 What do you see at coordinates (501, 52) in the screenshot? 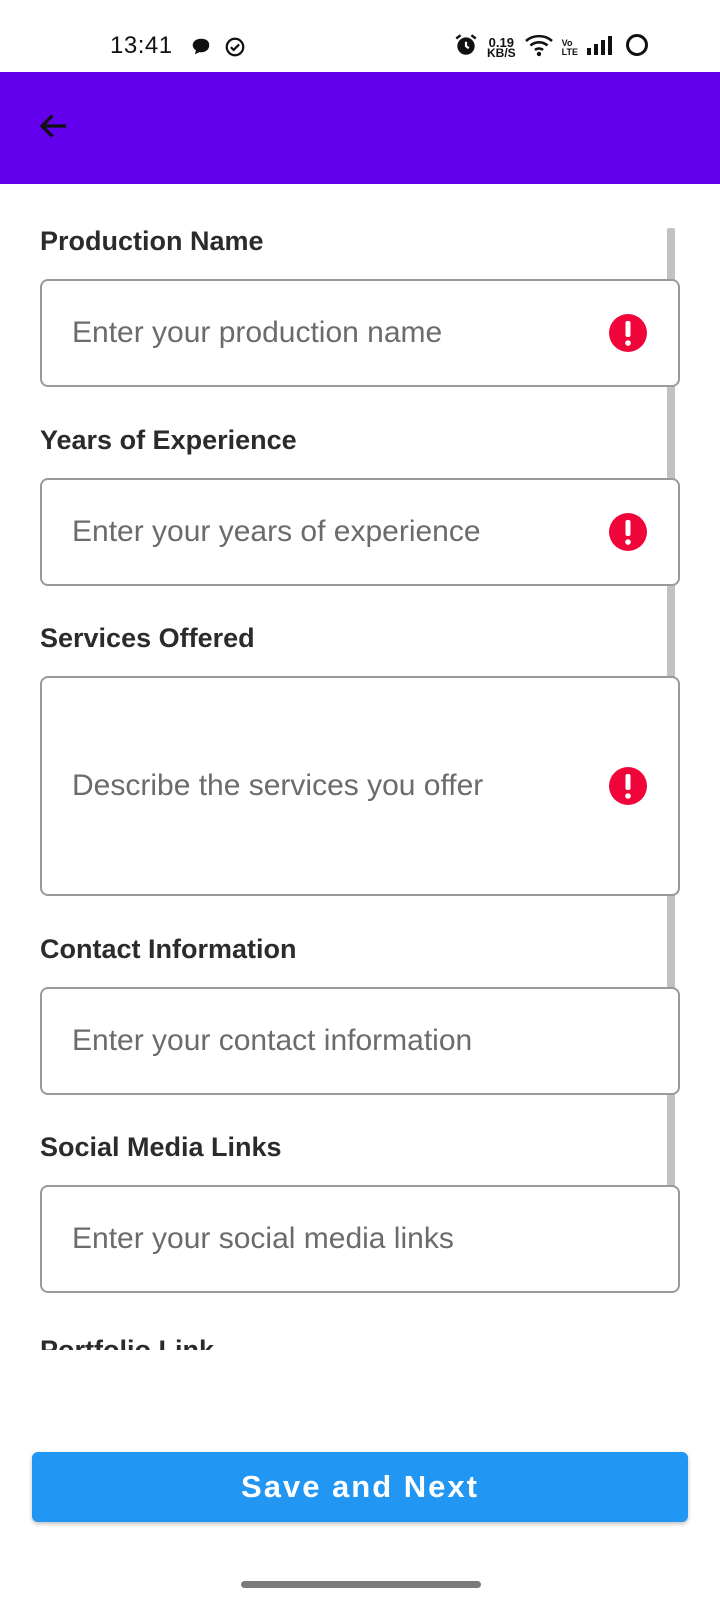
I see `network-speed-unit: KB/S` at bounding box center [501, 52].